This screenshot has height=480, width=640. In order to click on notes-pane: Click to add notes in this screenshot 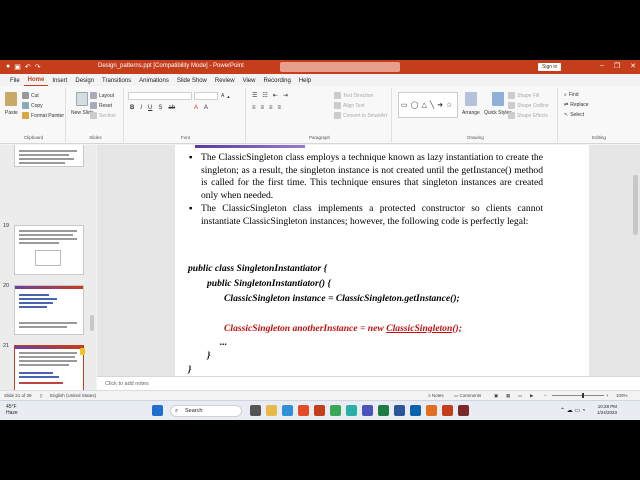, I will do `click(368, 383)`.